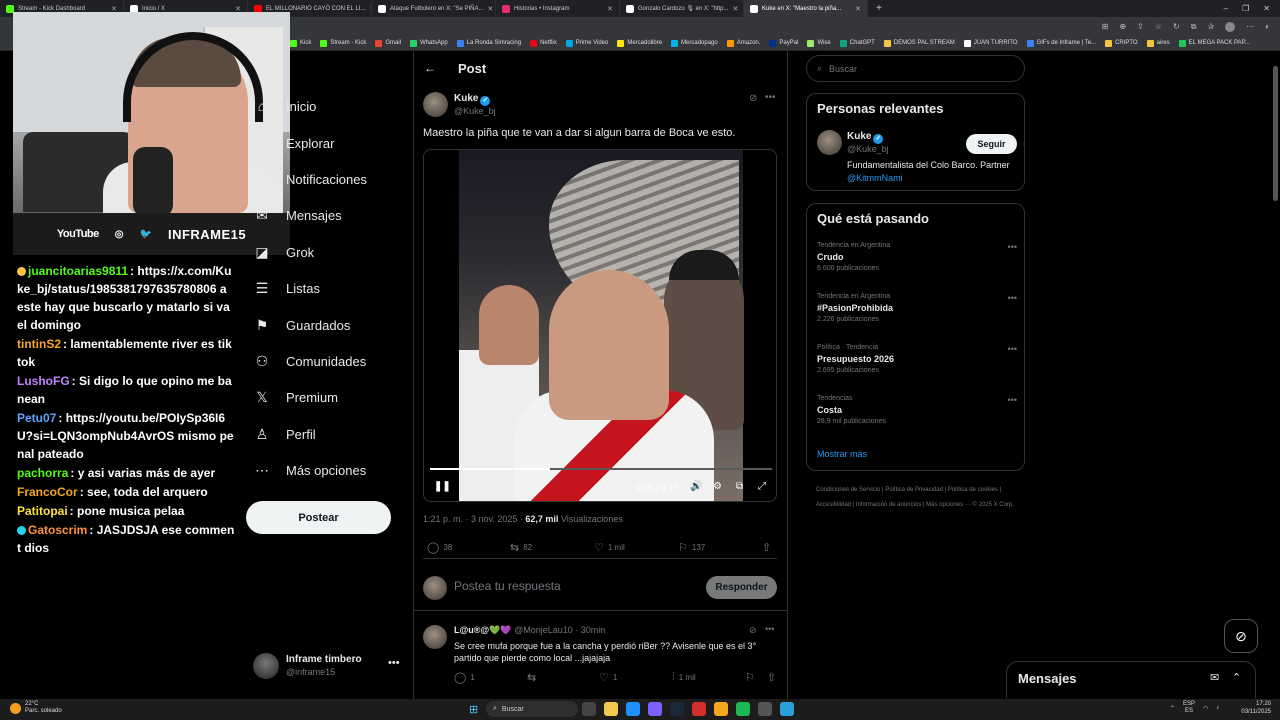  I want to click on reply-bookmark-action: ⚐, so click(750, 677).